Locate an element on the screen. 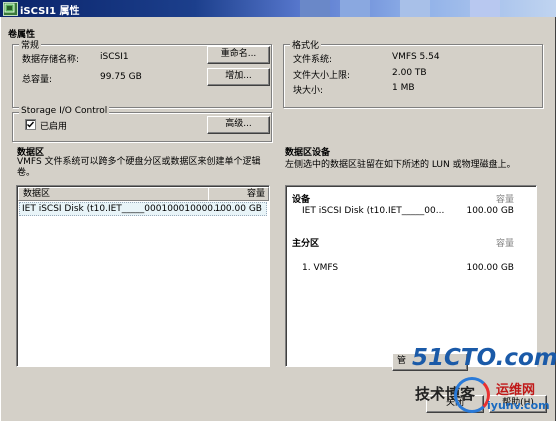 Image resolution: width=556 pixels, height=421 pixels. extent-capacity: 100.00 GB is located at coordinates (238, 209).